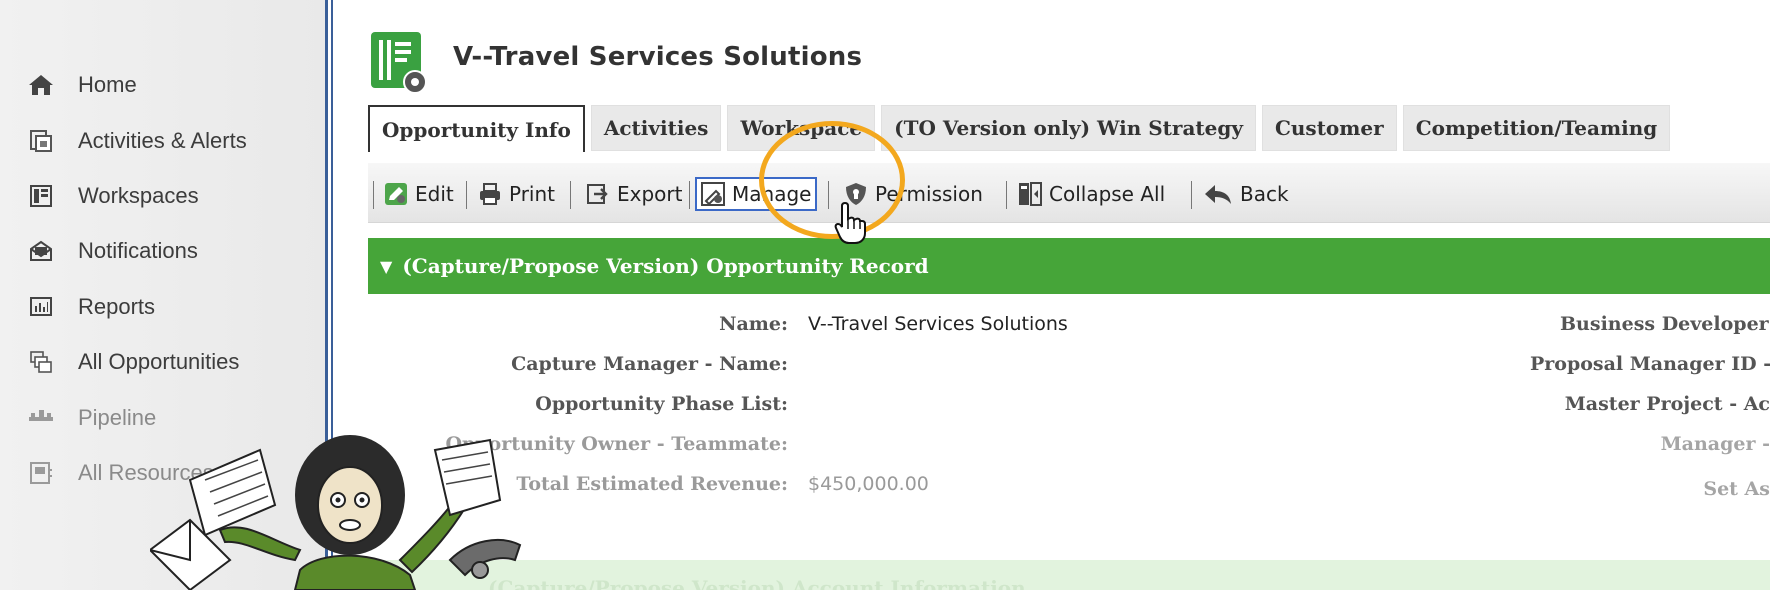  What do you see at coordinates (41, 362) in the screenshot?
I see `opportunities-icon` at bounding box center [41, 362].